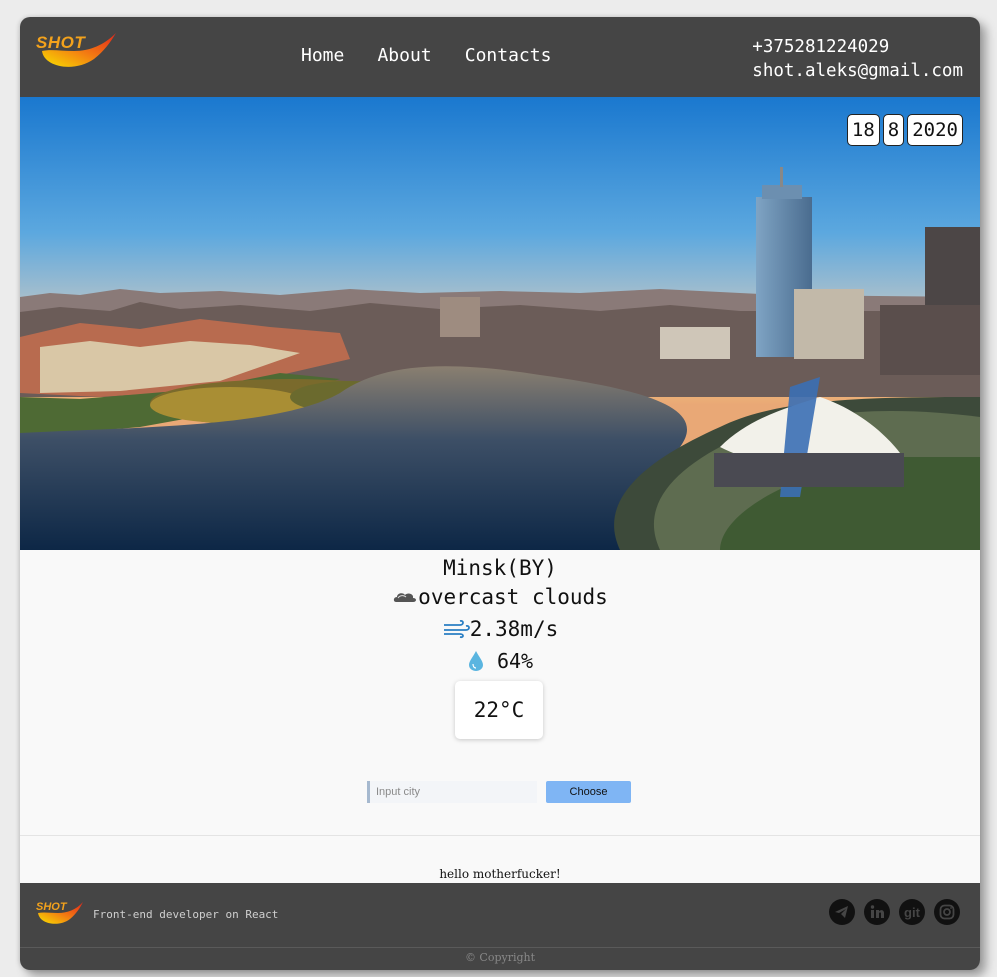 This screenshot has height=977, width=997. I want to click on wind-speed: 2.38m/s, so click(500, 629).